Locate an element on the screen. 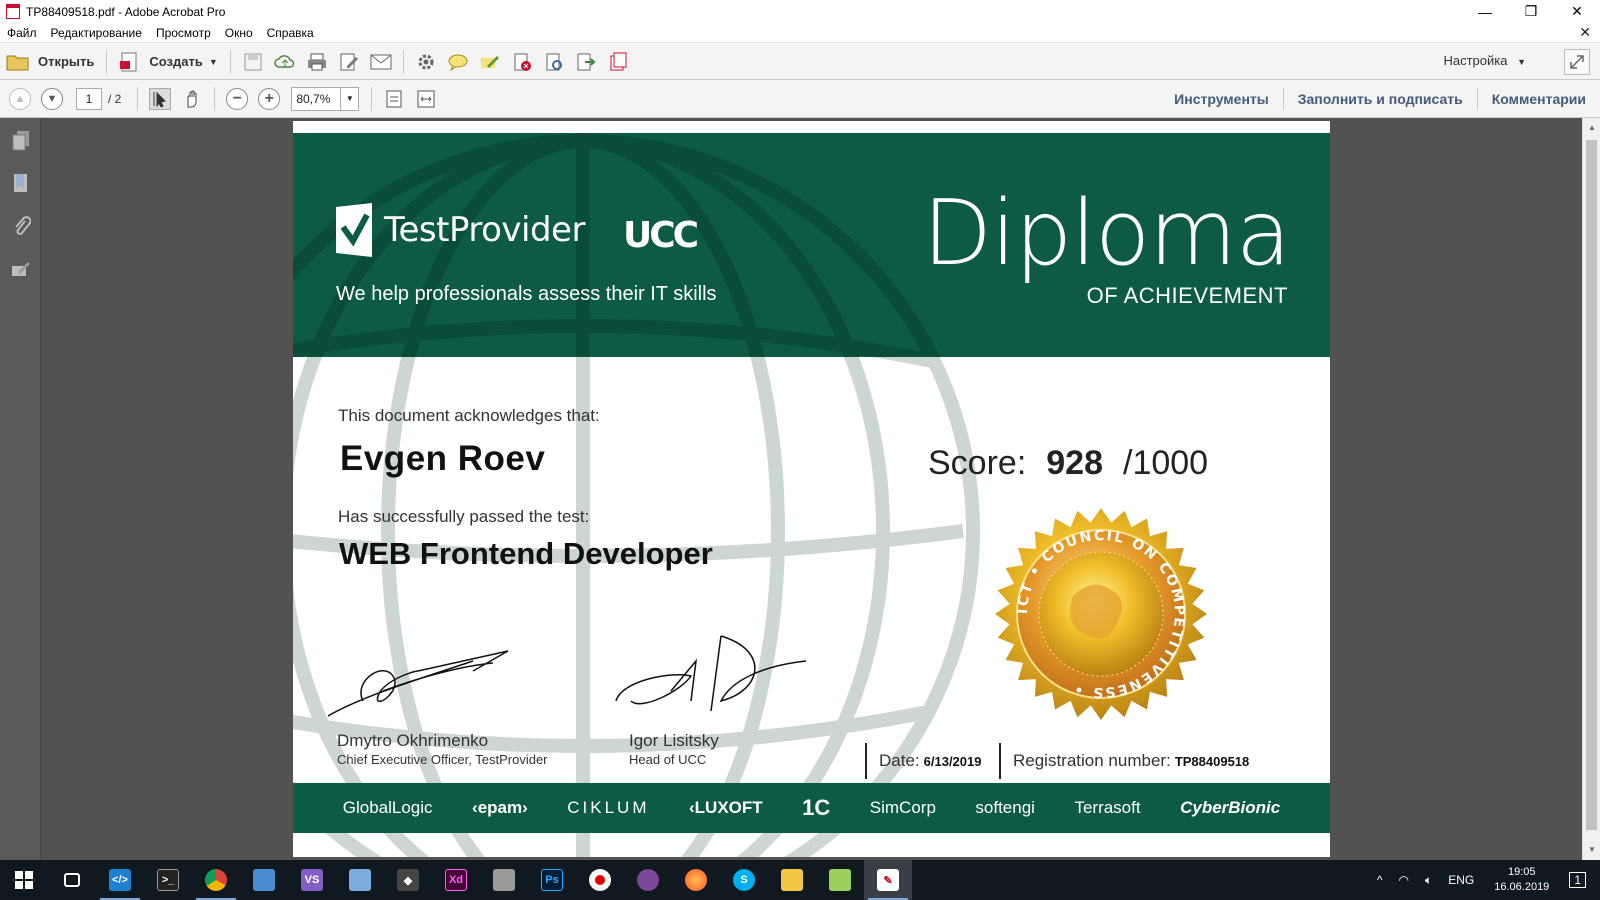  menu-file: Файл is located at coordinates (22, 33).